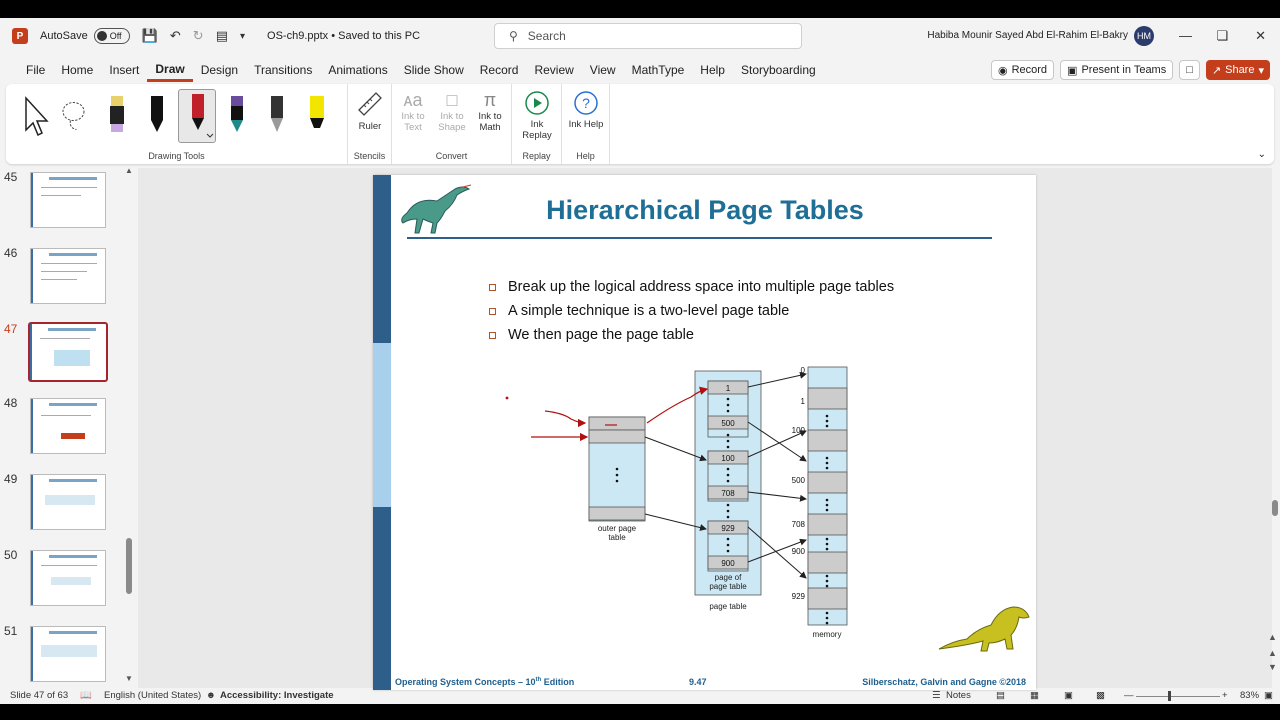  I want to click on tab-animations: Animations, so click(357, 70).